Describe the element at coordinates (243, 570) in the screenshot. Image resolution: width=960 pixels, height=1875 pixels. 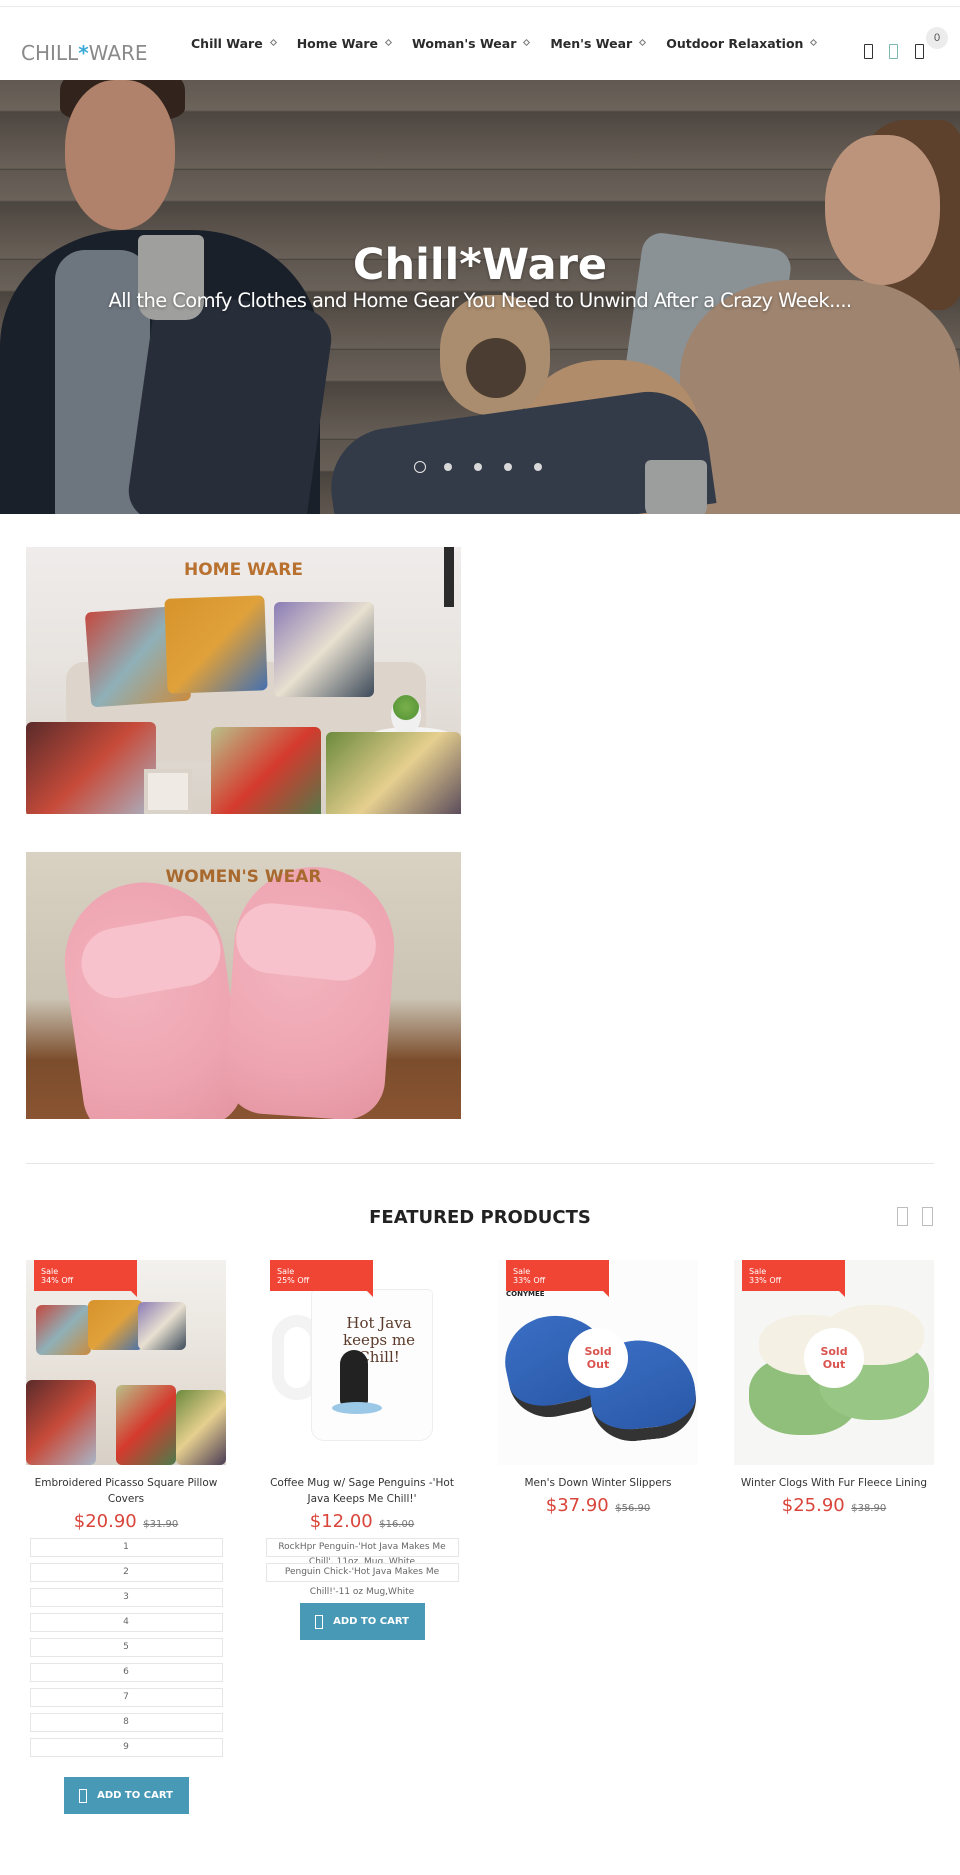
I see `banner-label: HOME WARE` at that location.